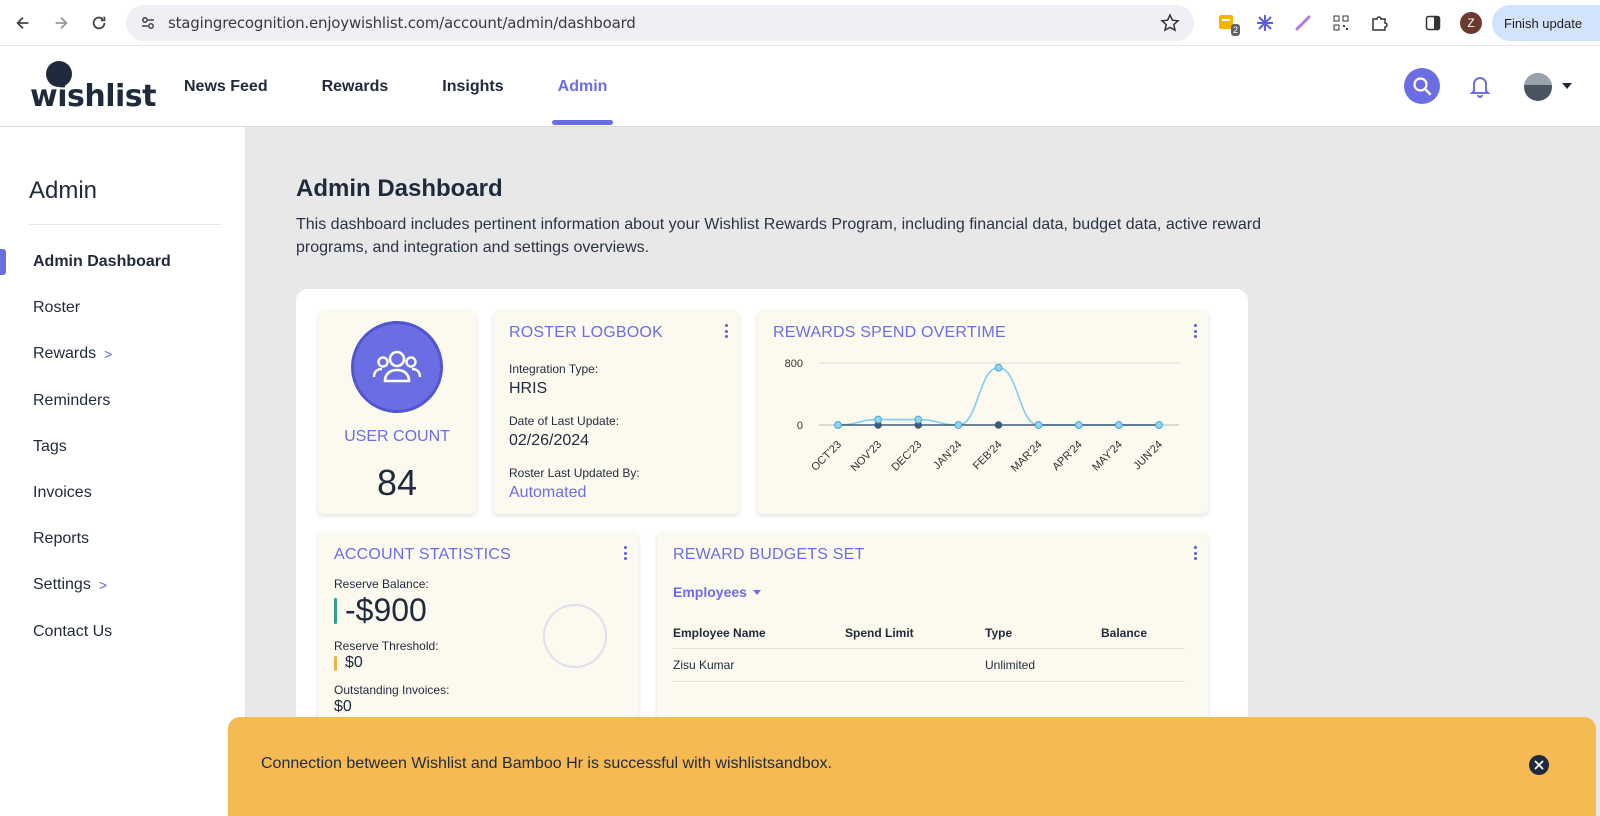 The height and width of the screenshot is (816, 1600). I want to click on side-panel-icon, so click(1433, 23).